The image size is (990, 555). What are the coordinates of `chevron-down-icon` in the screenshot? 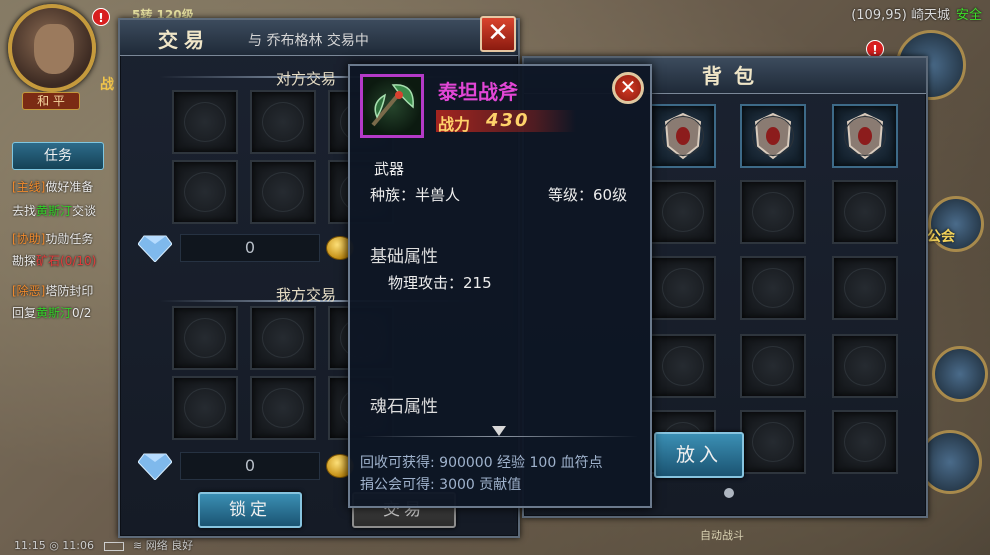 It's located at (499, 431).